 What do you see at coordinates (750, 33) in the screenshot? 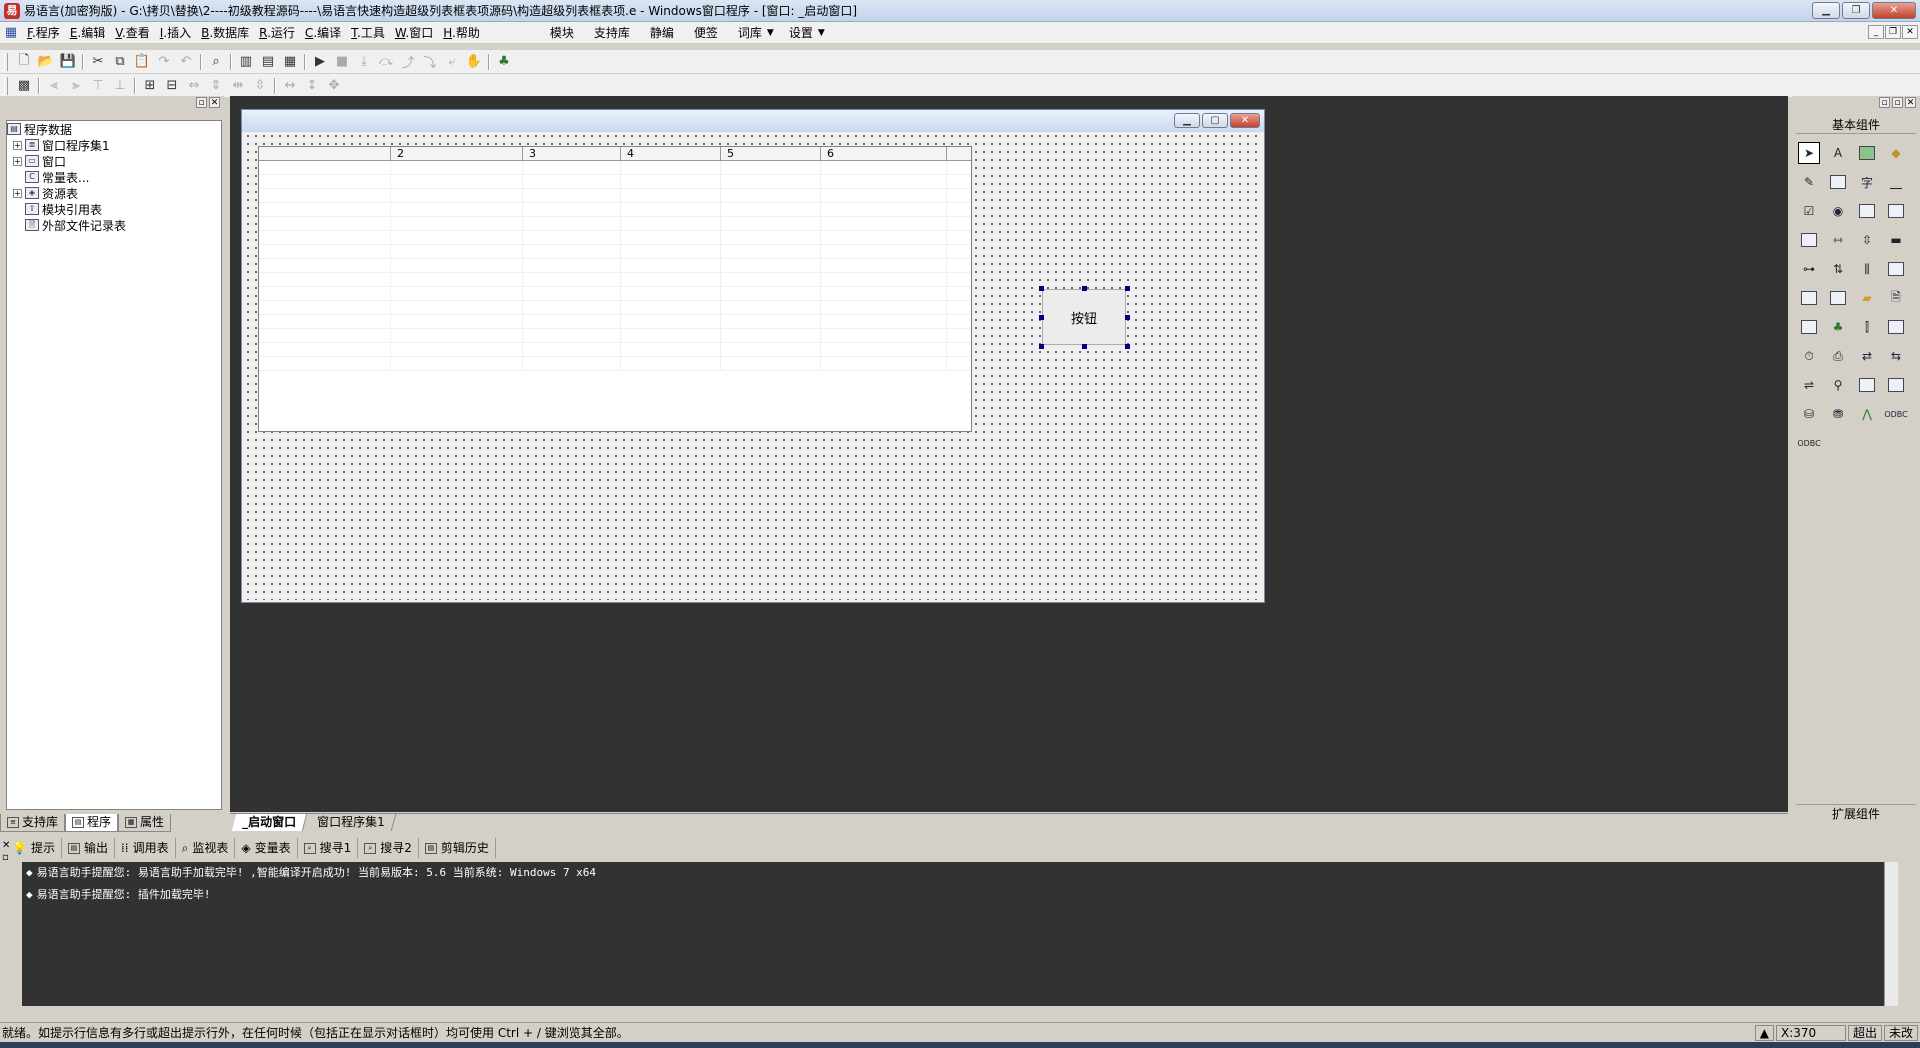
I see `menu-lexicon: 词库` at bounding box center [750, 33].